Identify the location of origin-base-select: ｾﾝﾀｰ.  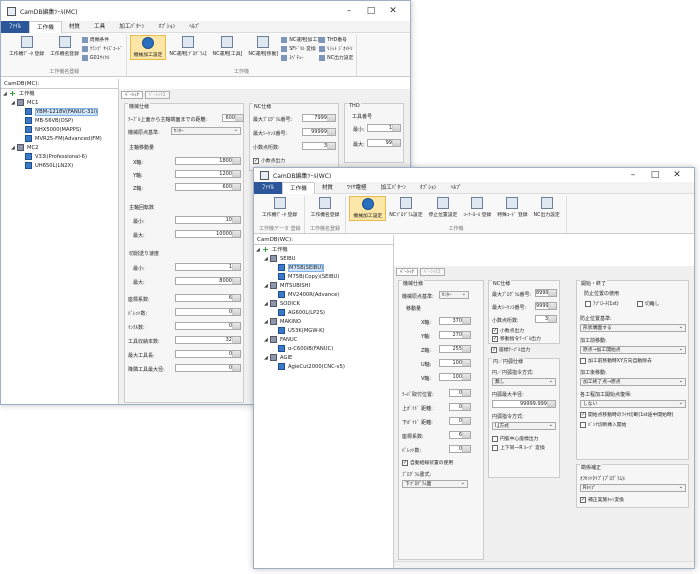
(206, 131).